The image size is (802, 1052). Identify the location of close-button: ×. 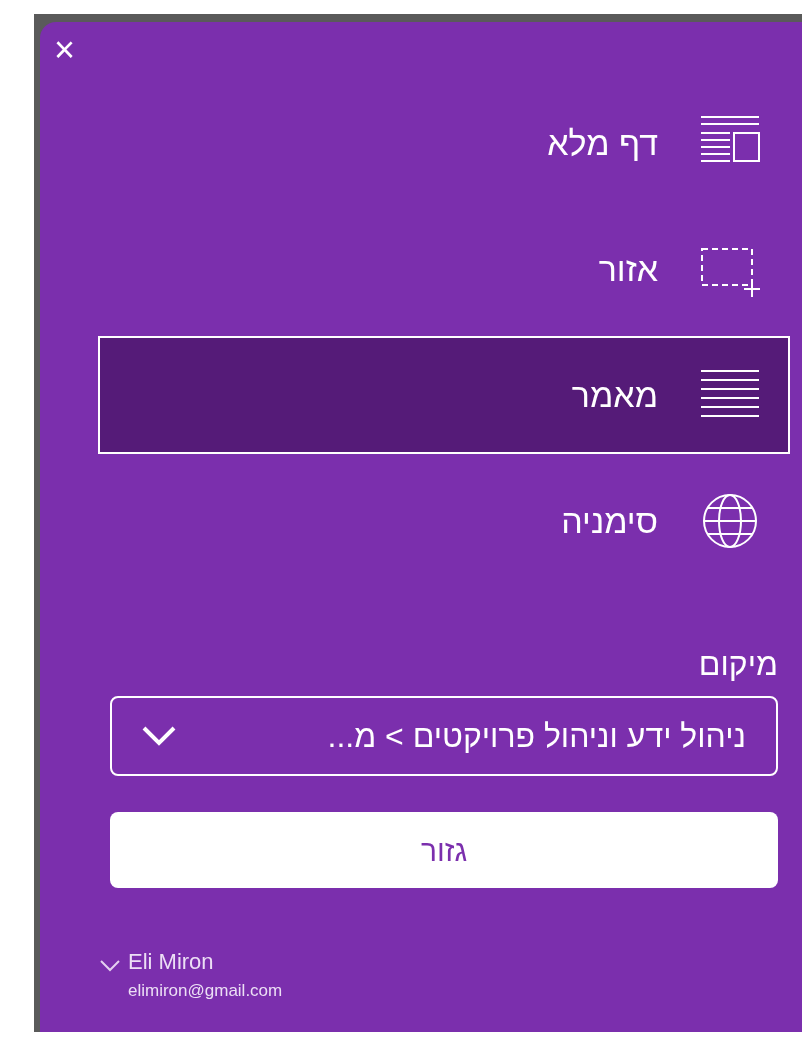
(65, 50).